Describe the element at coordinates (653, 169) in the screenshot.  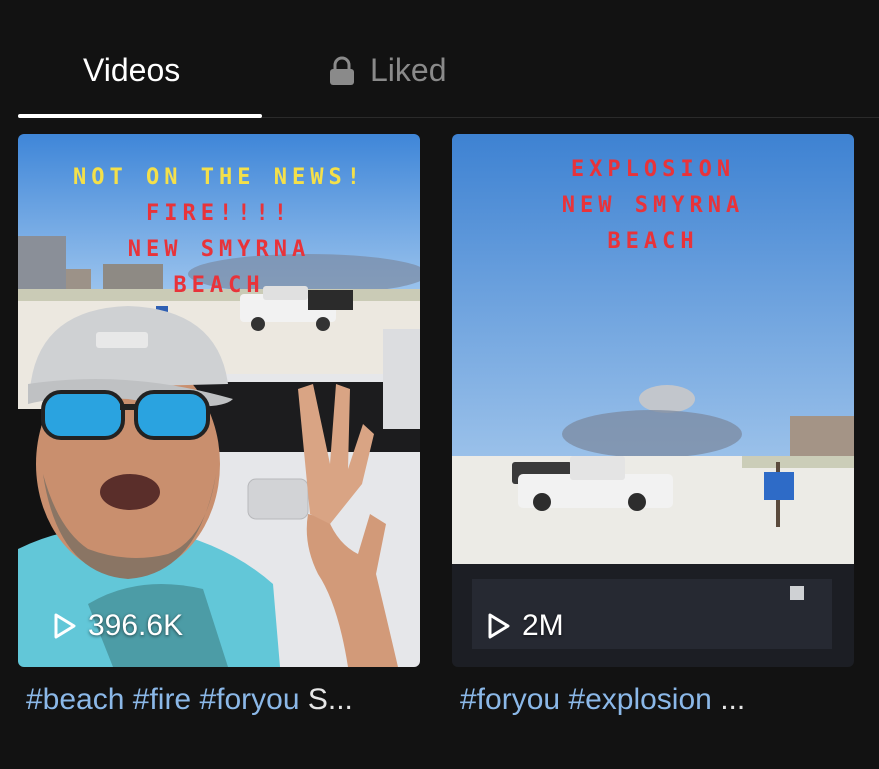
I see `overlay-text-line: EXPLOSION` at that location.